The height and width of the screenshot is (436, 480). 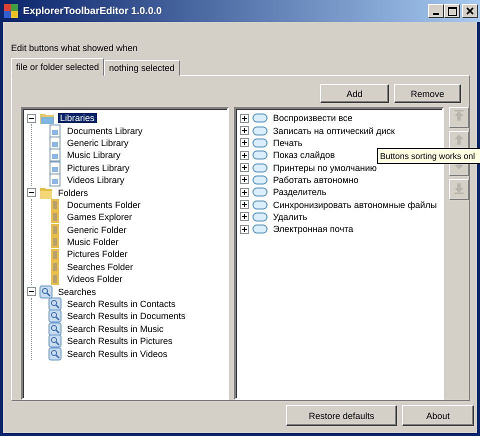 What do you see at coordinates (97, 229) in the screenshot?
I see `tree-item: Generic Folder` at bounding box center [97, 229].